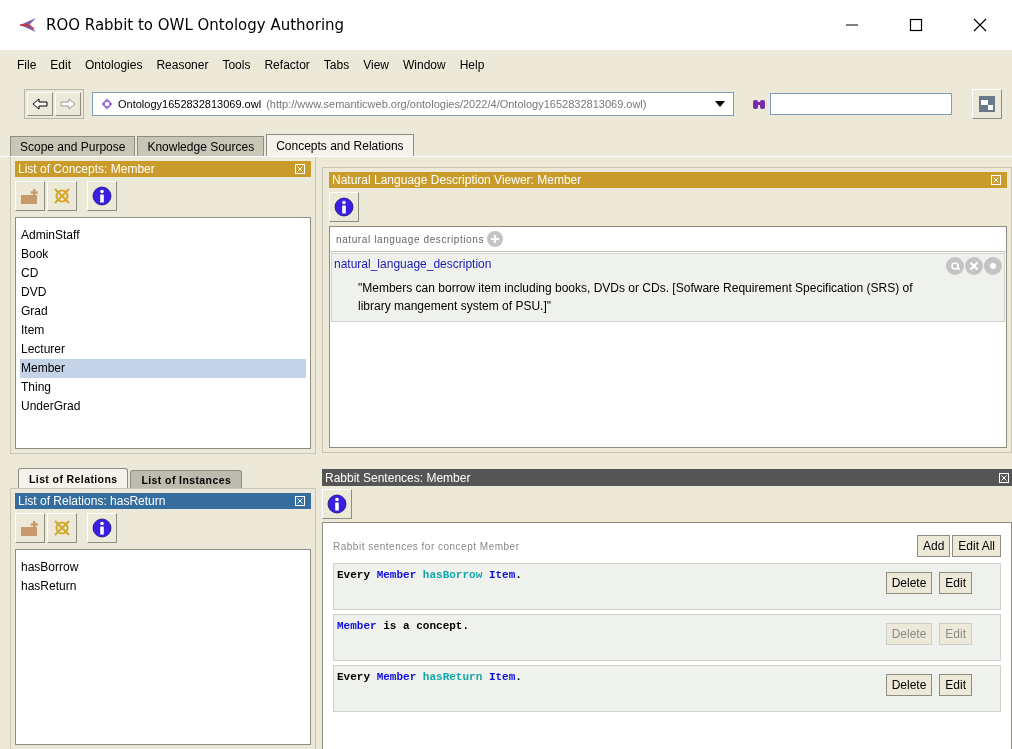 This screenshot has height=749, width=1012. I want to click on app-icon, so click(28, 25).